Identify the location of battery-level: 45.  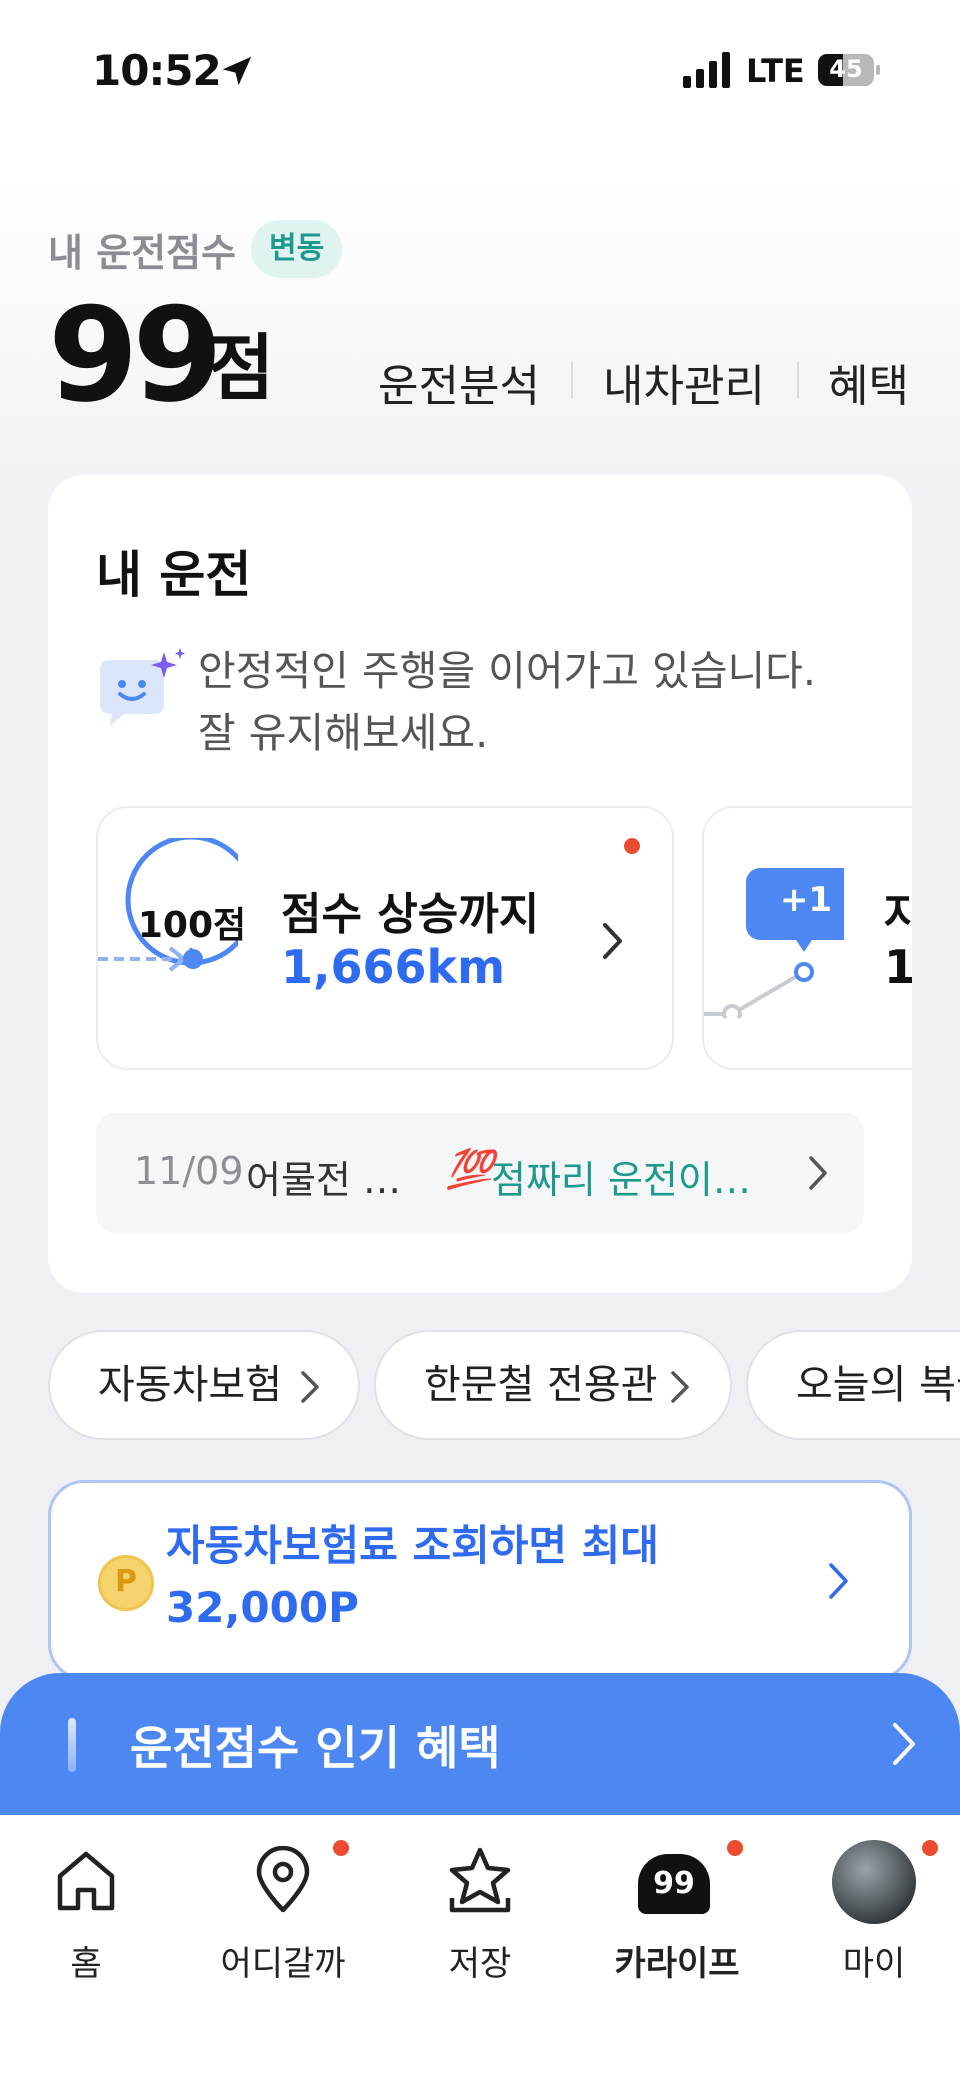
(846, 69).